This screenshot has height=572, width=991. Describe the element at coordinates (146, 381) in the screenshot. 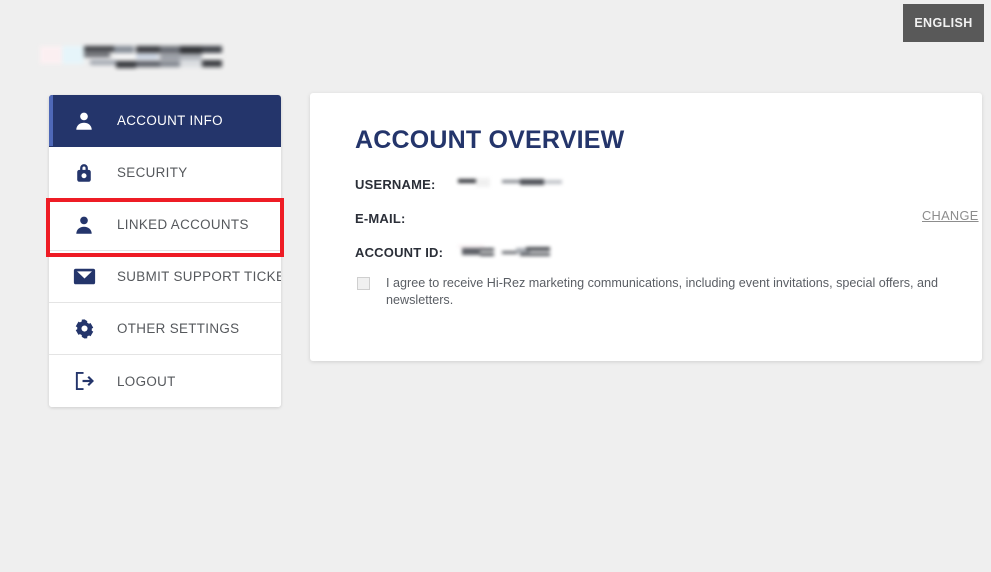

I see `sidebar-item-label: LOGOUT` at that location.